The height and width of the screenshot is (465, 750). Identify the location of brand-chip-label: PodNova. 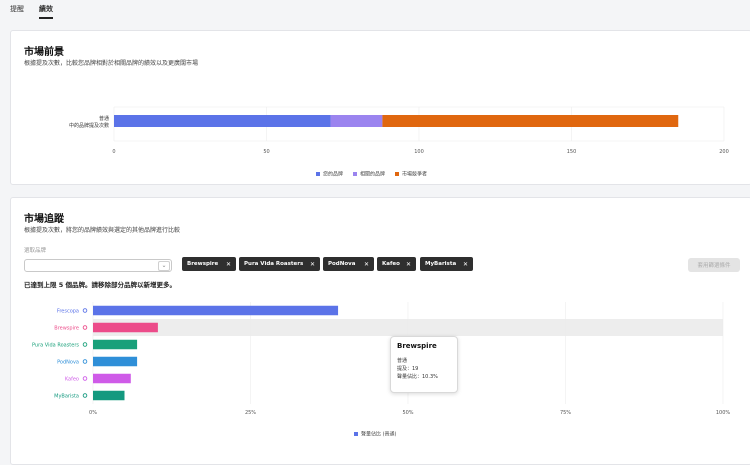
(342, 264).